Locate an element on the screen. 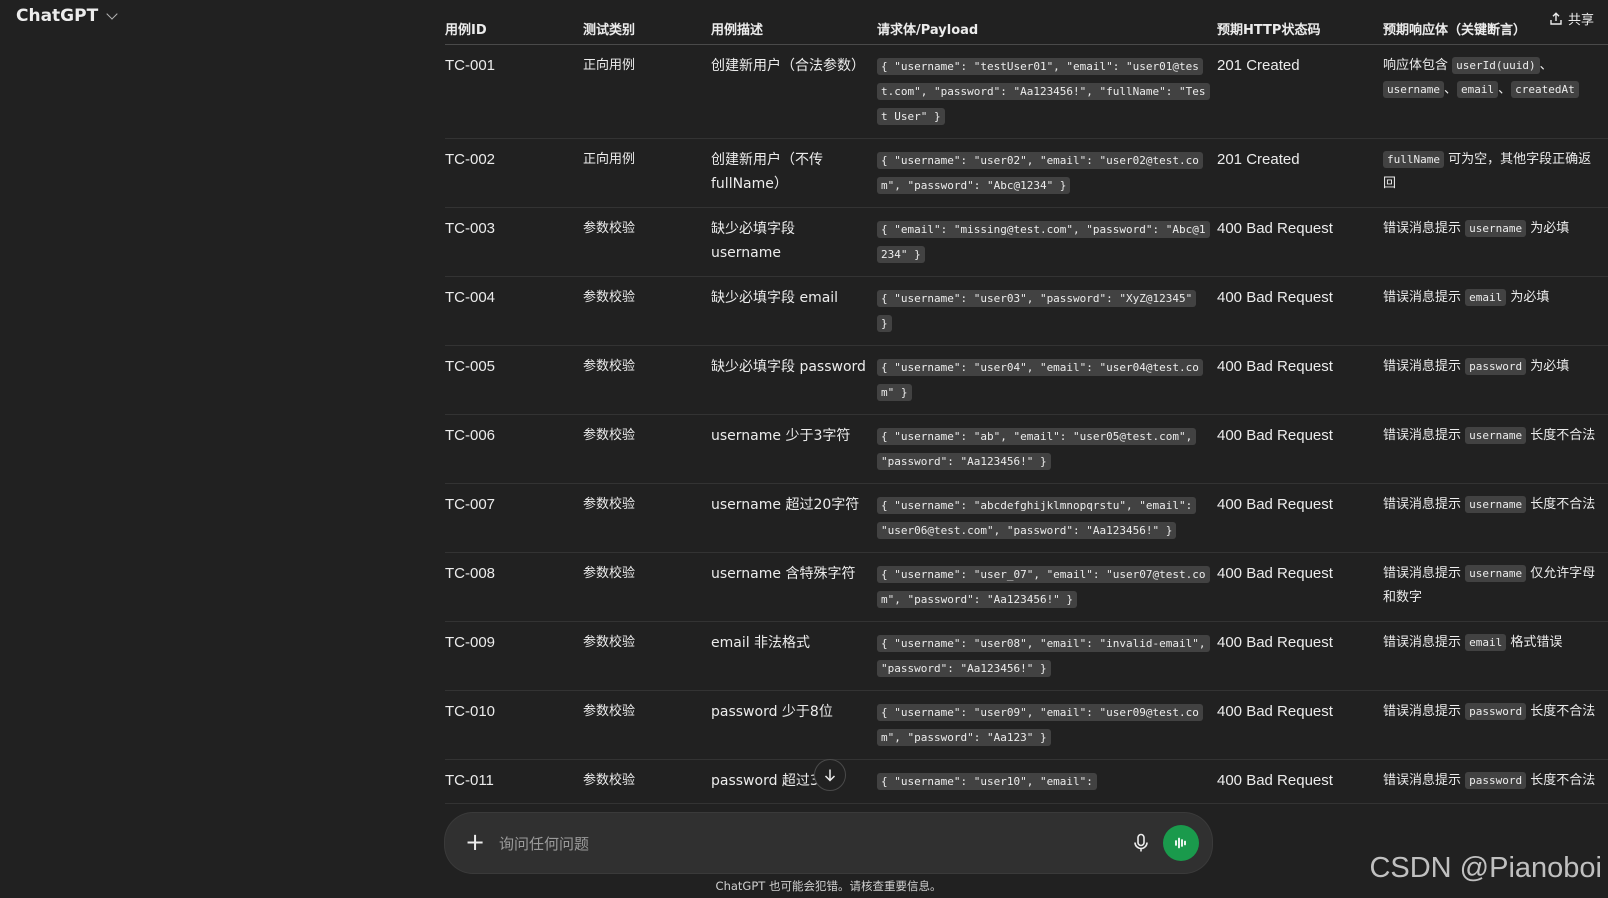 The image size is (1608, 898). column-header: 测试类别 is located at coordinates (647, 31).